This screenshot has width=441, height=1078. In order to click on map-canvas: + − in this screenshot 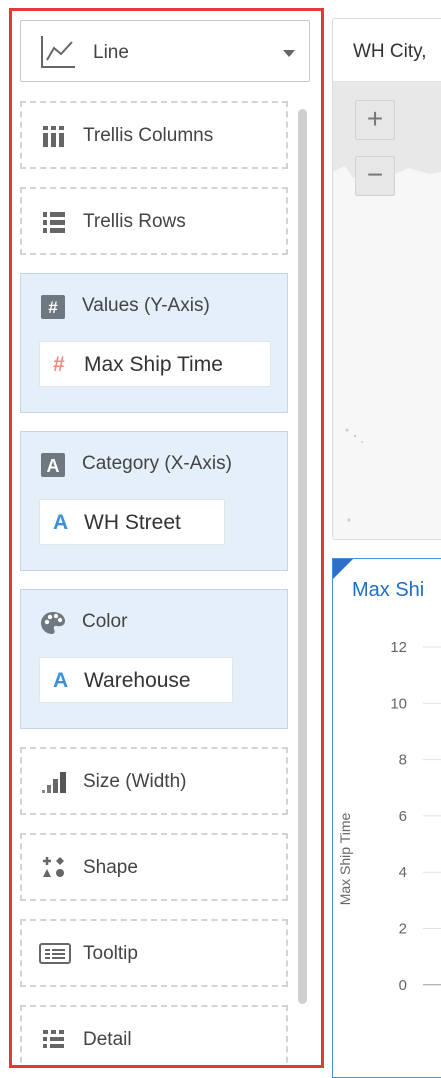, I will do `click(387, 310)`.